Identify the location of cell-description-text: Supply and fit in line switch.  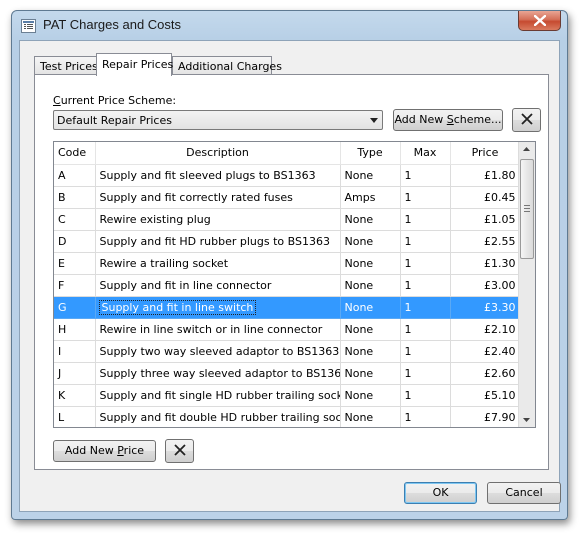
(177, 307).